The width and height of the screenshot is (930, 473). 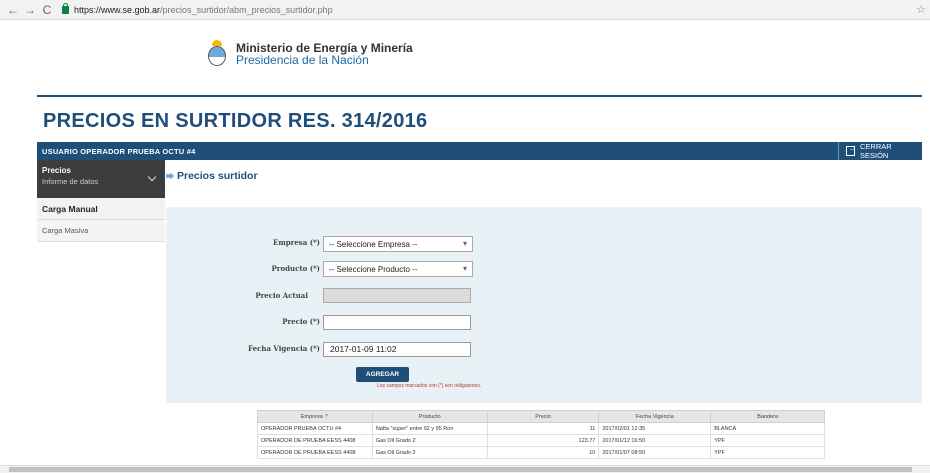 What do you see at coordinates (655, 428) in the screenshot?
I see `cell-fecha: 2017/02/01 12:35` at bounding box center [655, 428].